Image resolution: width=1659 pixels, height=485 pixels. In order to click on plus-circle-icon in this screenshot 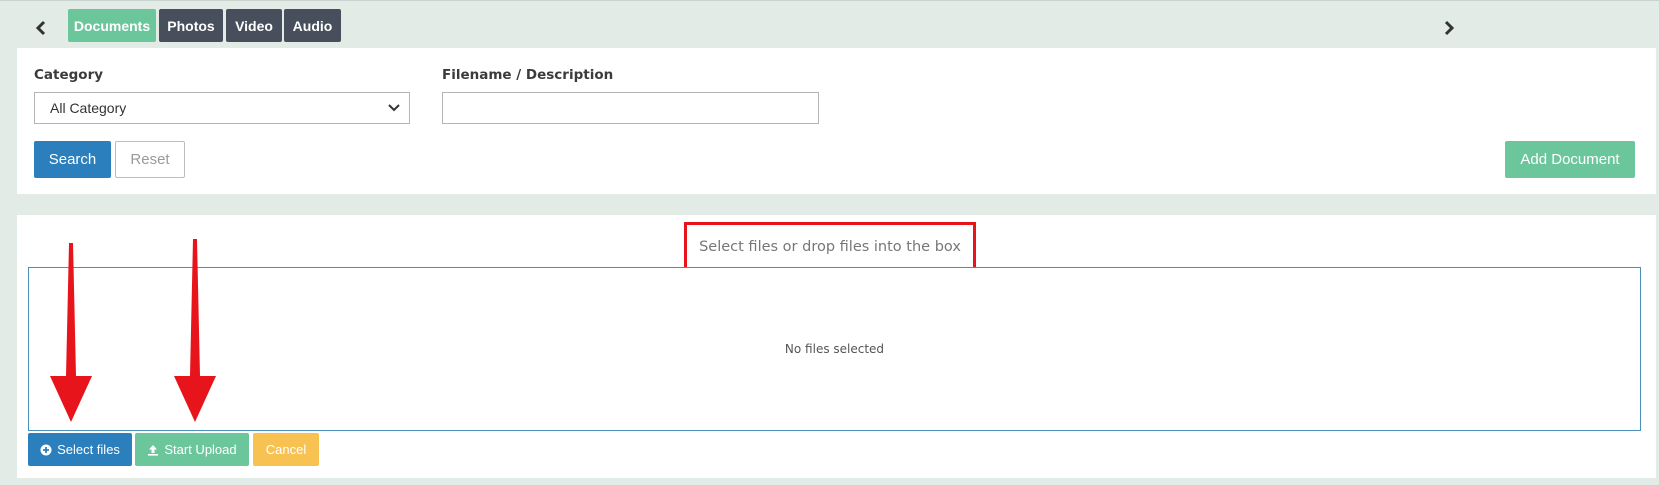, I will do `click(46, 449)`.